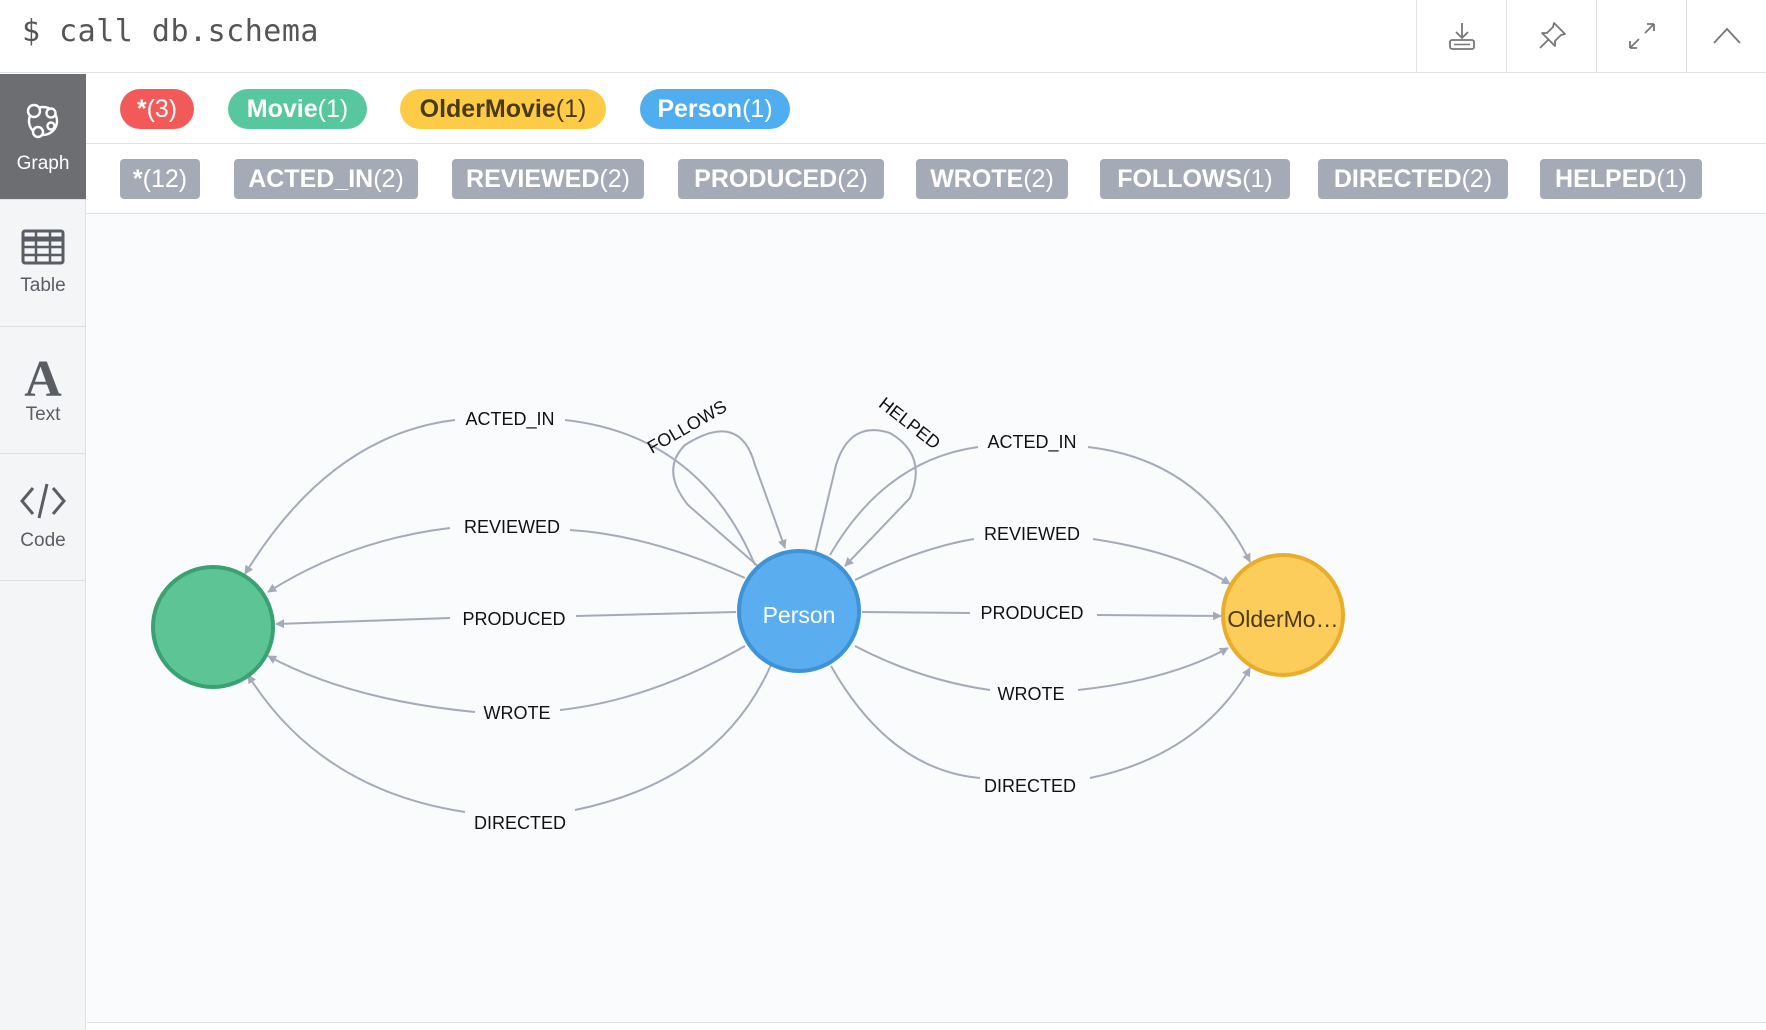  I want to click on rel-type-reviewed: REVIEWED(2), so click(548, 179).